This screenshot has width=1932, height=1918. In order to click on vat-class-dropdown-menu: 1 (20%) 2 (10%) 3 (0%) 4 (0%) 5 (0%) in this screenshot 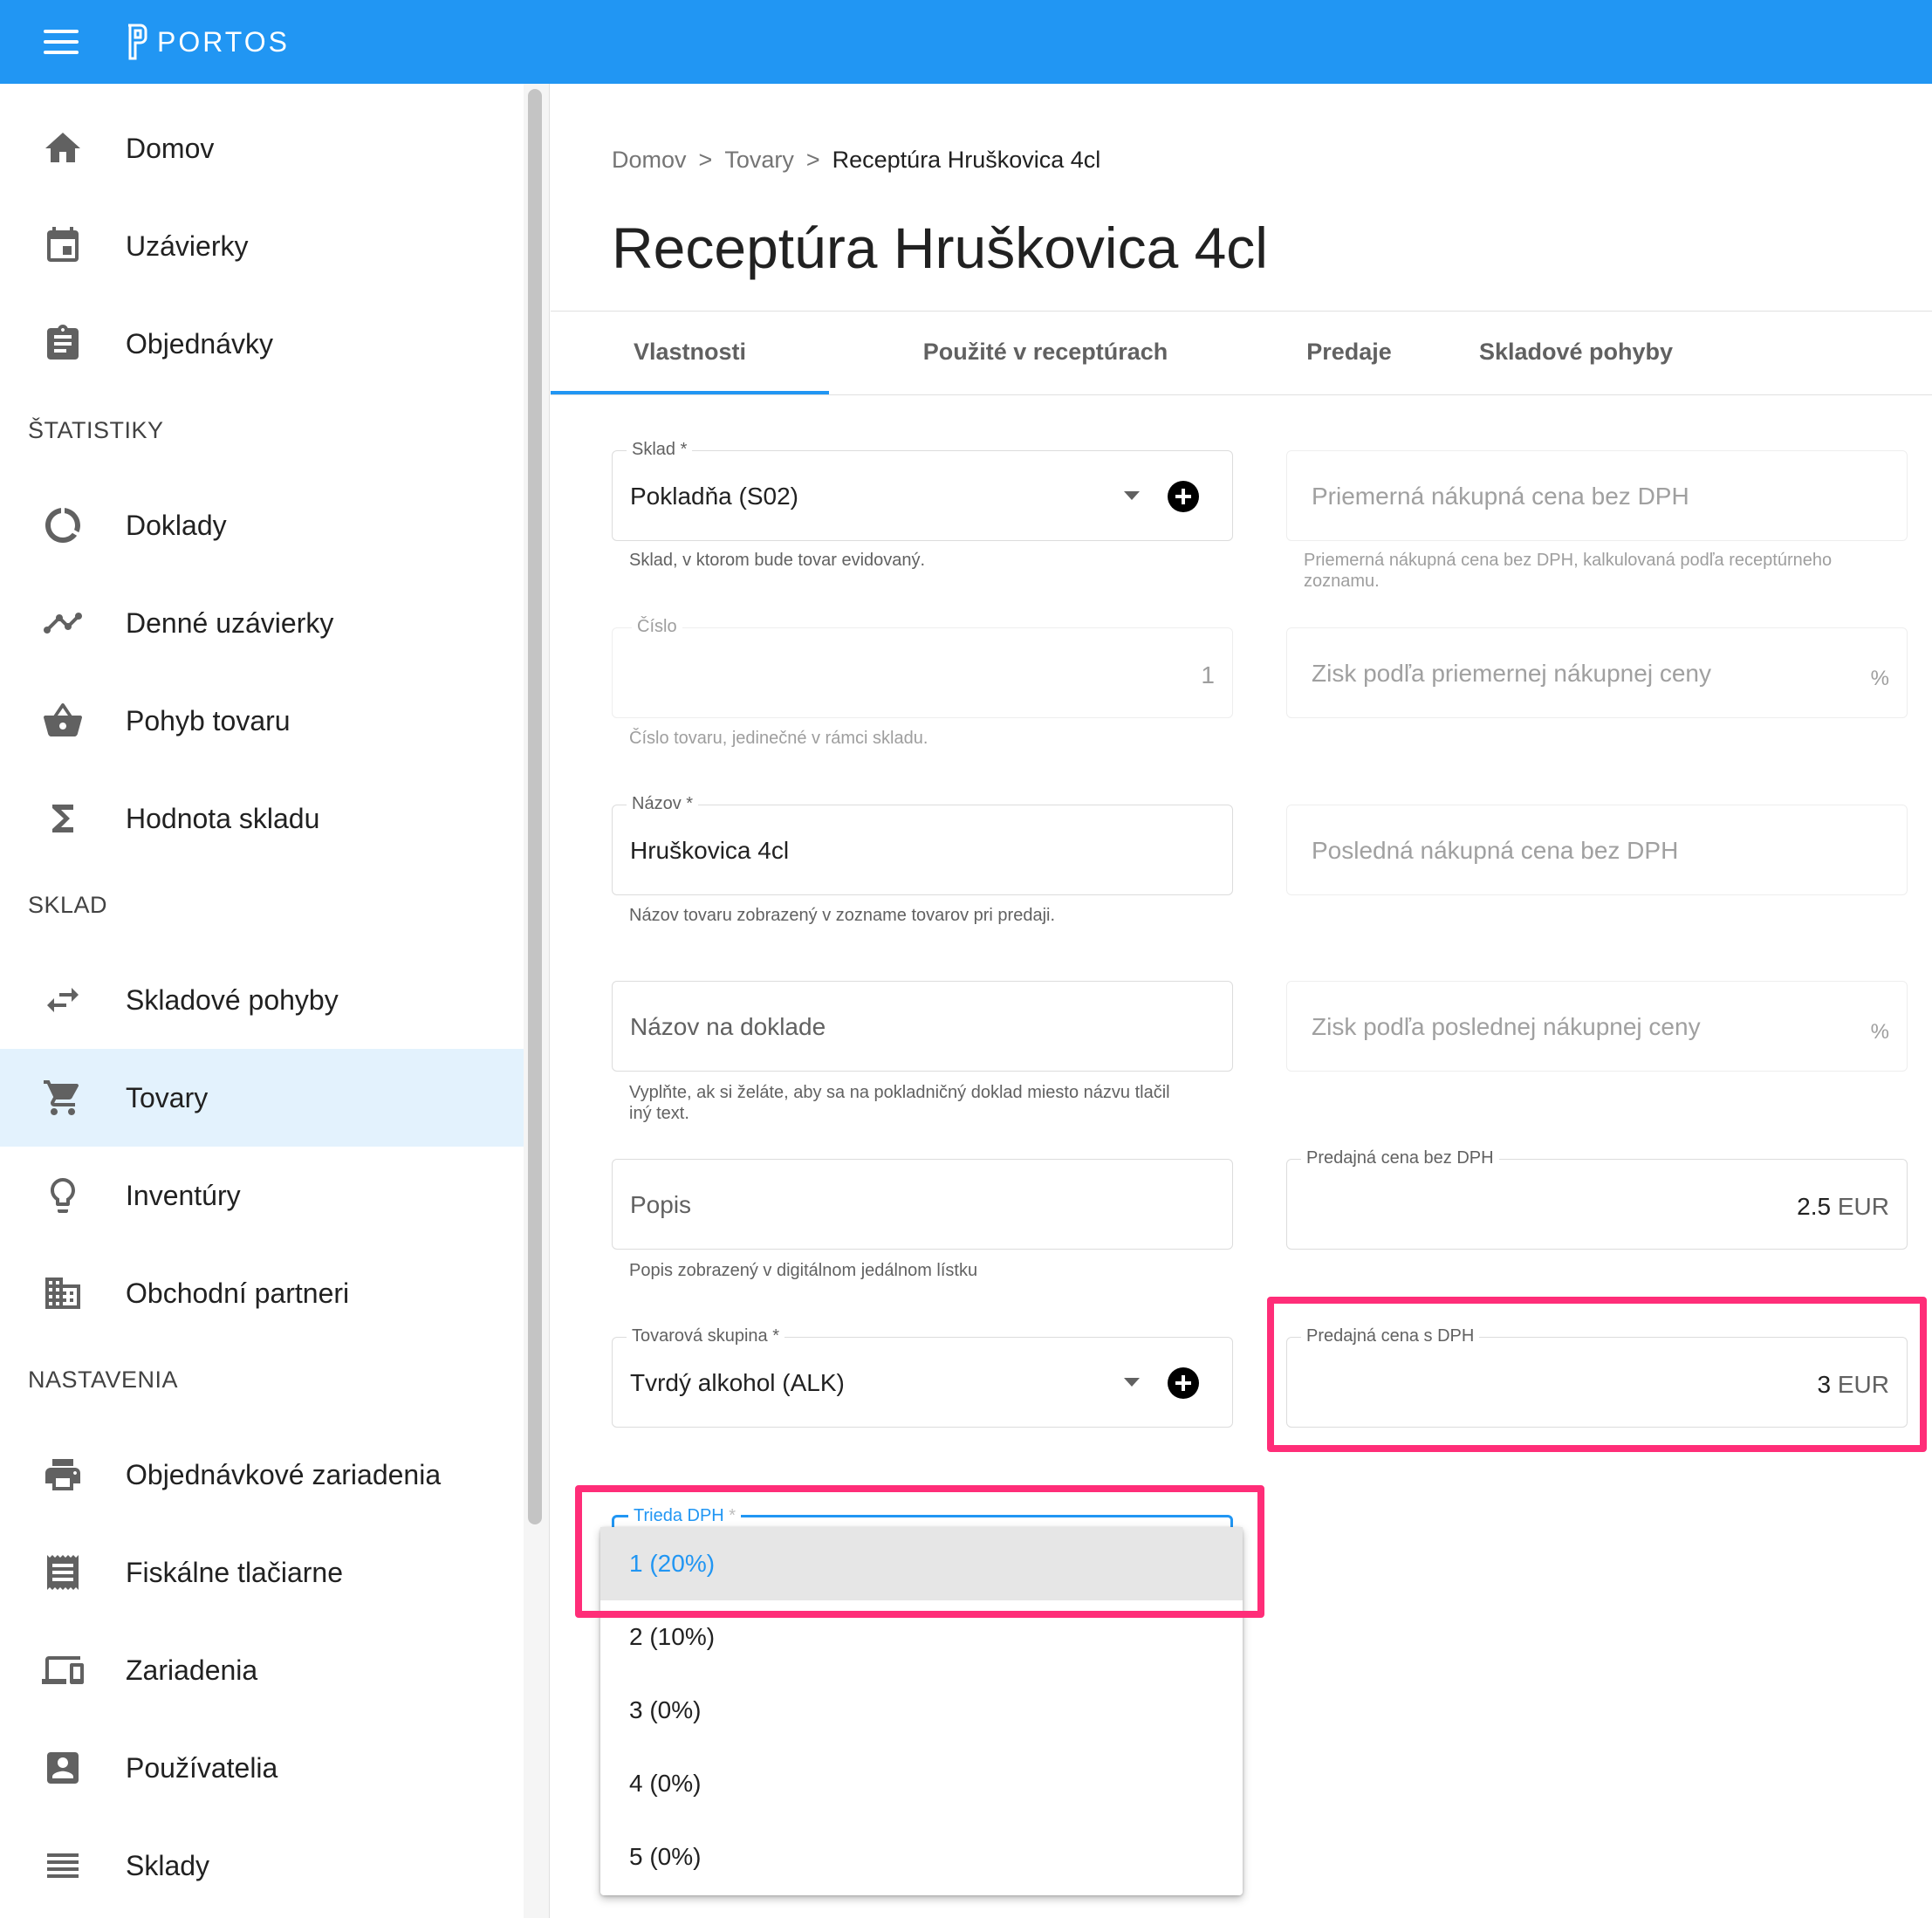, I will do `click(922, 1711)`.